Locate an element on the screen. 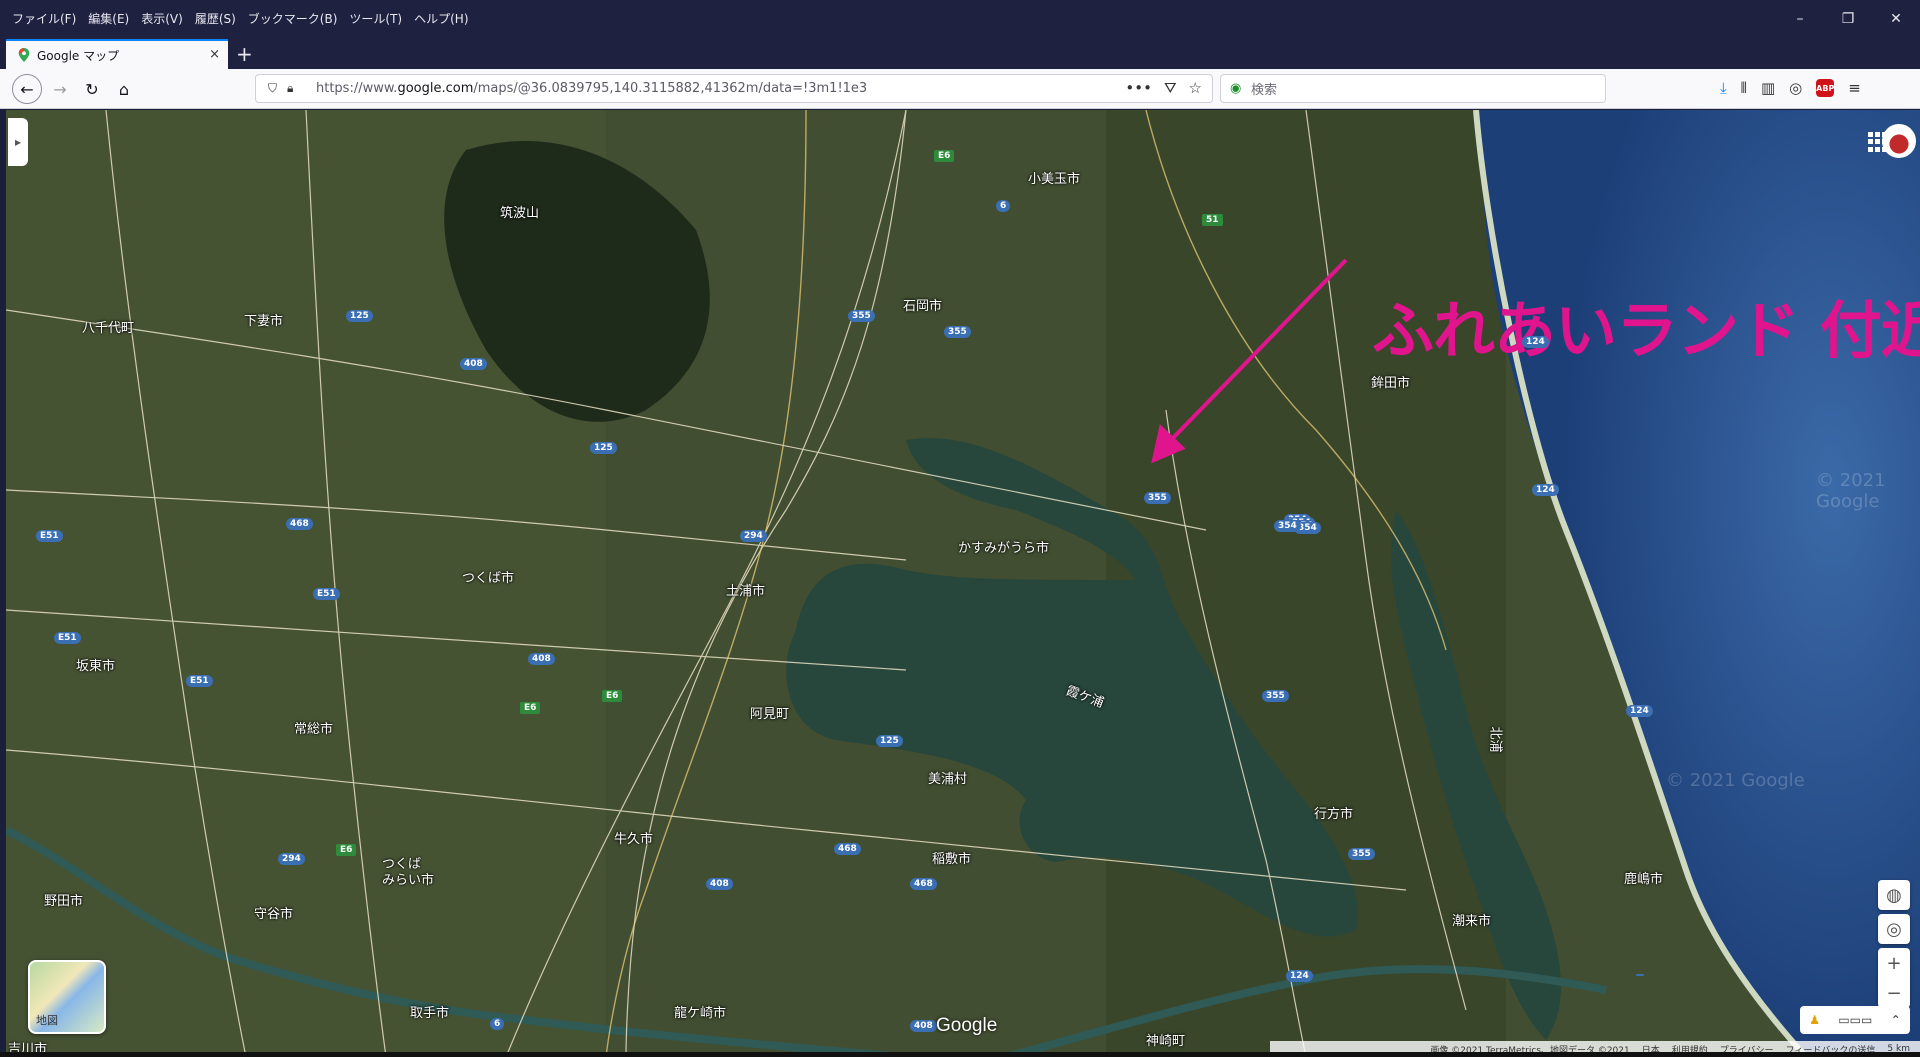 The image size is (1920, 1057). pegman-icon: ♟ is located at coordinates (1814, 1020).